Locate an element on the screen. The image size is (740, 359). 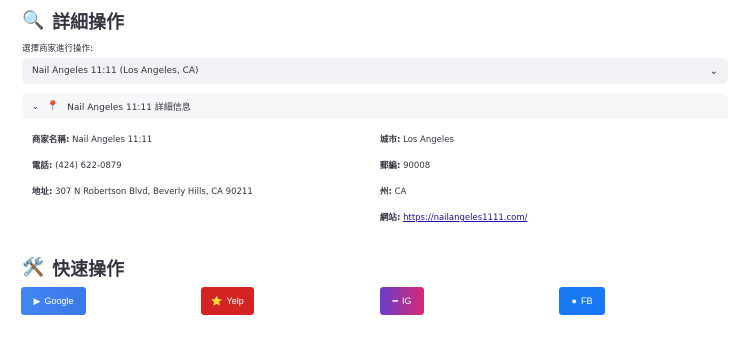
detail-state-value: CA is located at coordinates (400, 192).